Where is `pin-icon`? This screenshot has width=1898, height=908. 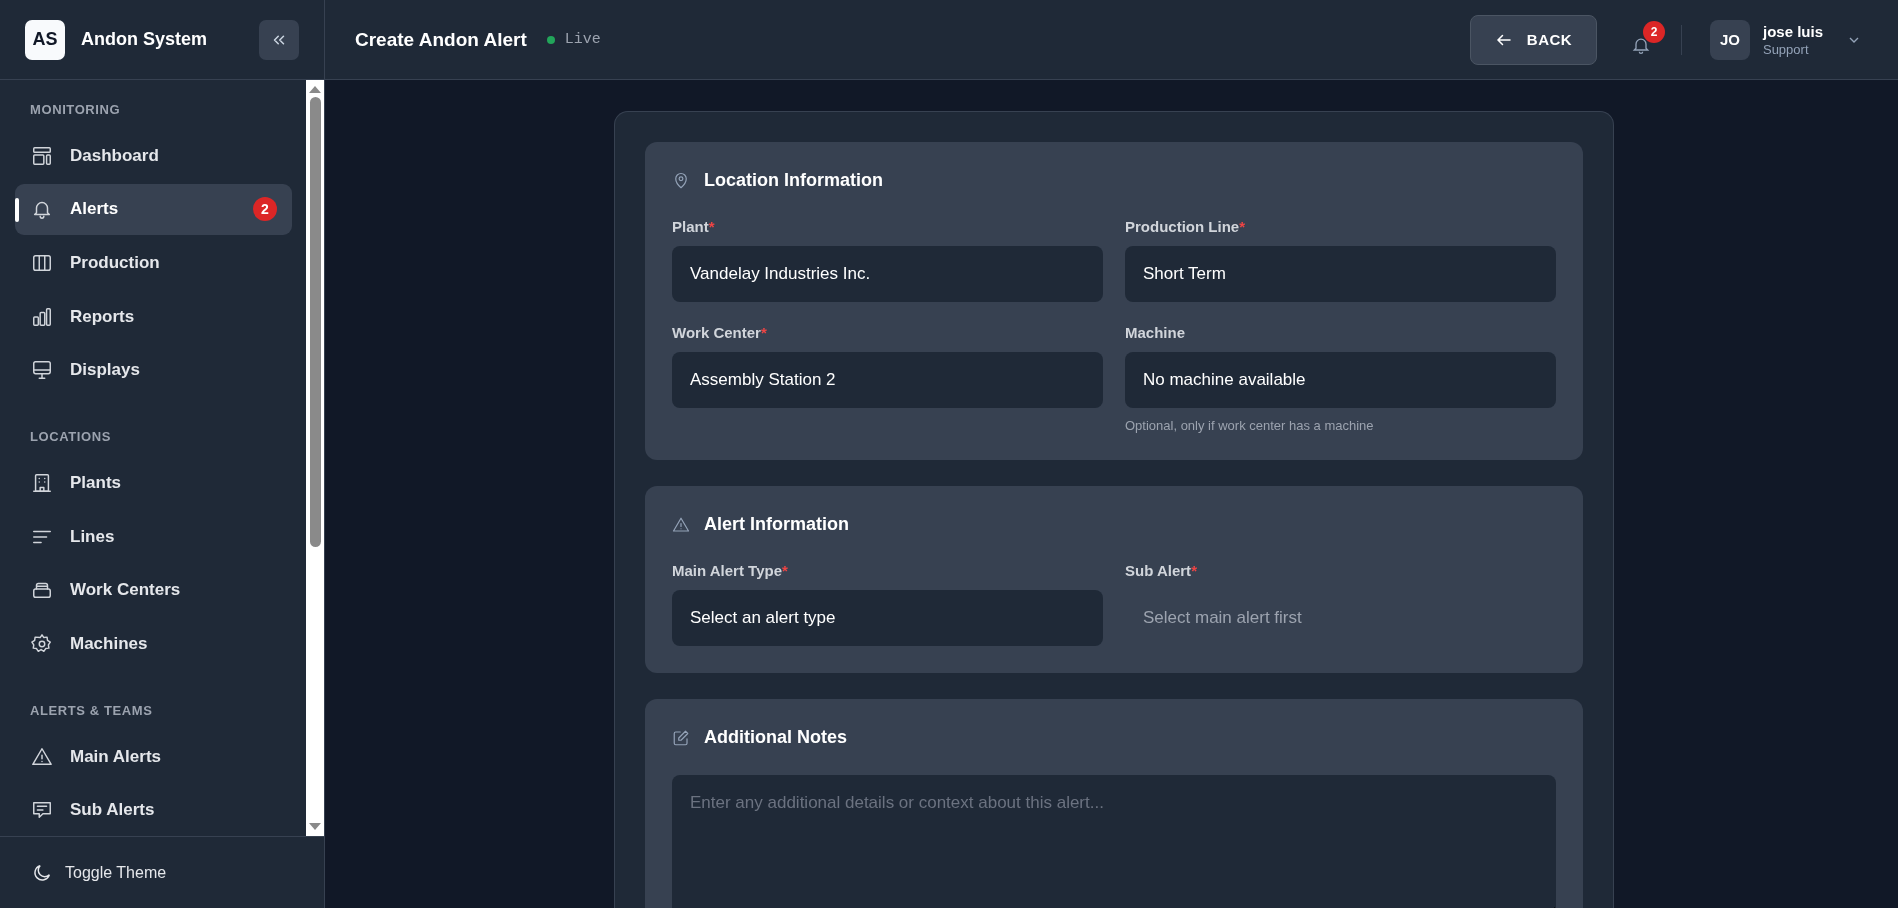 pin-icon is located at coordinates (681, 180).